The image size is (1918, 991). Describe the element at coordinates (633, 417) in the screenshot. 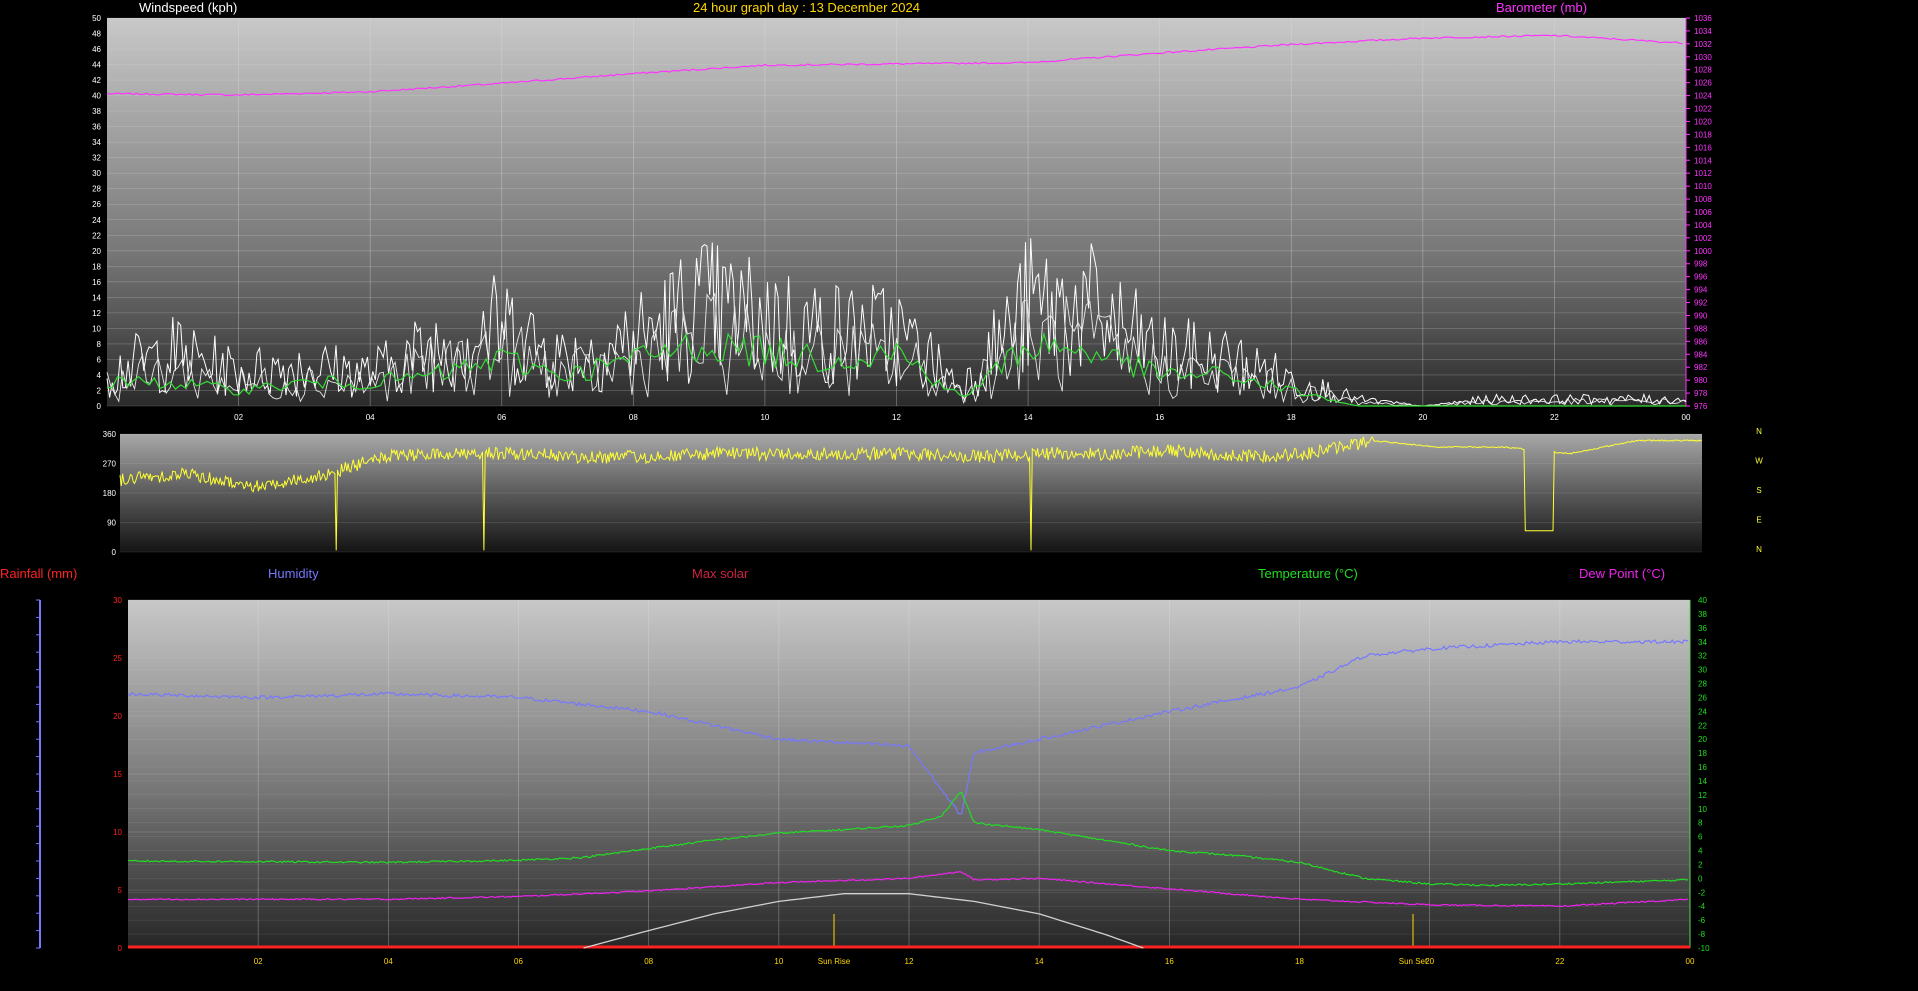

I see `wind-x-tick: 08` at that location.